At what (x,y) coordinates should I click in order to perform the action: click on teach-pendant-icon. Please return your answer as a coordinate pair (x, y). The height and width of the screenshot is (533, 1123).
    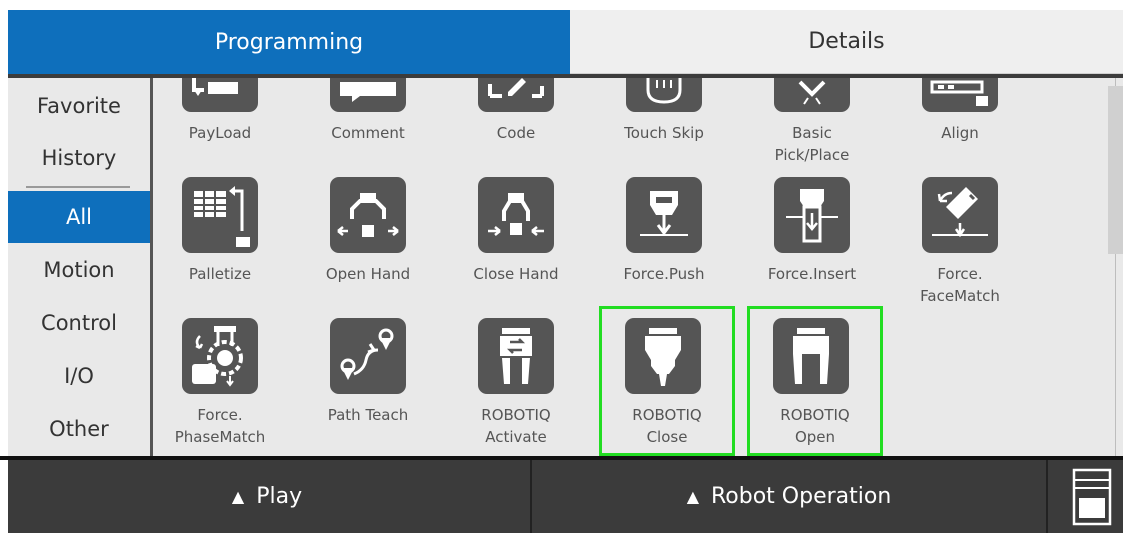
    Looking at the image, I should click on (1092, 496).